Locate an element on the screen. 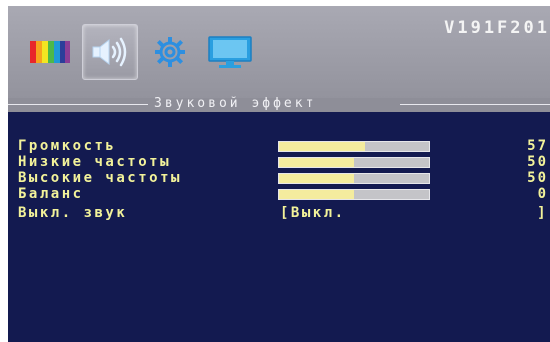 The image size is (550, 342). balance-slider is located at coordinates (354, 194).